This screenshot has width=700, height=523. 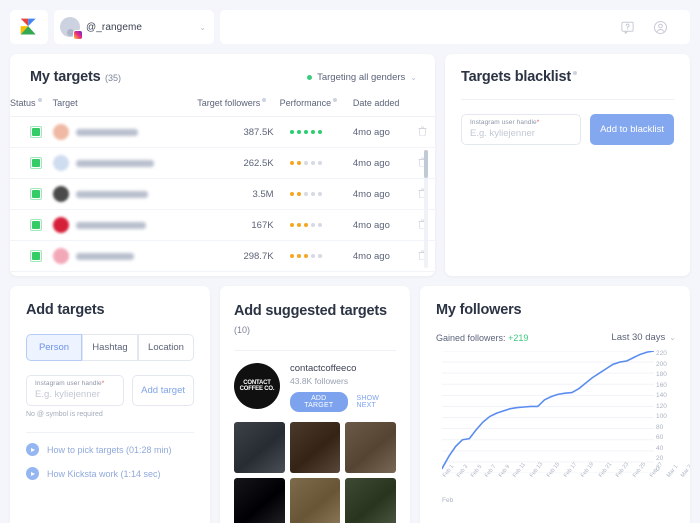 I want to click on play-icon, so click(x=32, y=473).